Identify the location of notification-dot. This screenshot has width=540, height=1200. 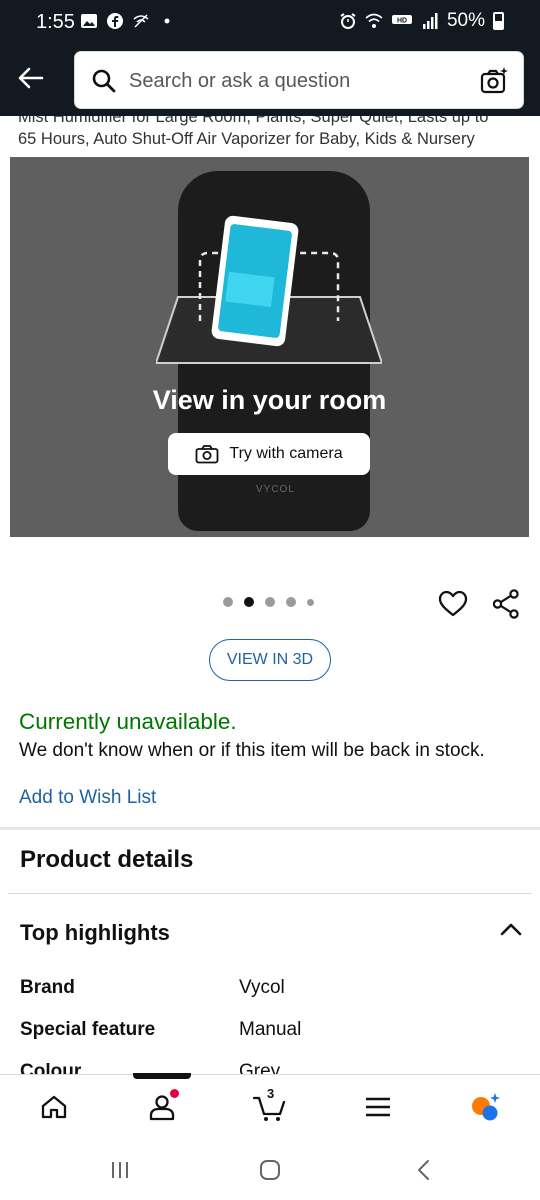
(174, 1093).